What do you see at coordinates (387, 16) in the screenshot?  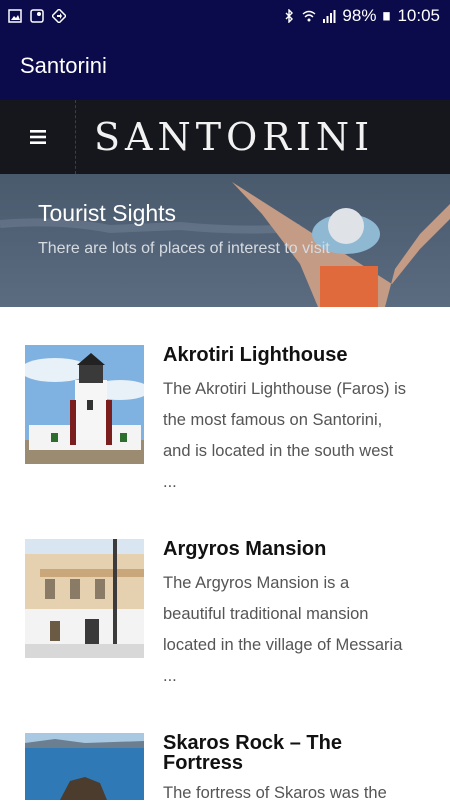 I see `battery-icon` at bounding box center [387, 16].